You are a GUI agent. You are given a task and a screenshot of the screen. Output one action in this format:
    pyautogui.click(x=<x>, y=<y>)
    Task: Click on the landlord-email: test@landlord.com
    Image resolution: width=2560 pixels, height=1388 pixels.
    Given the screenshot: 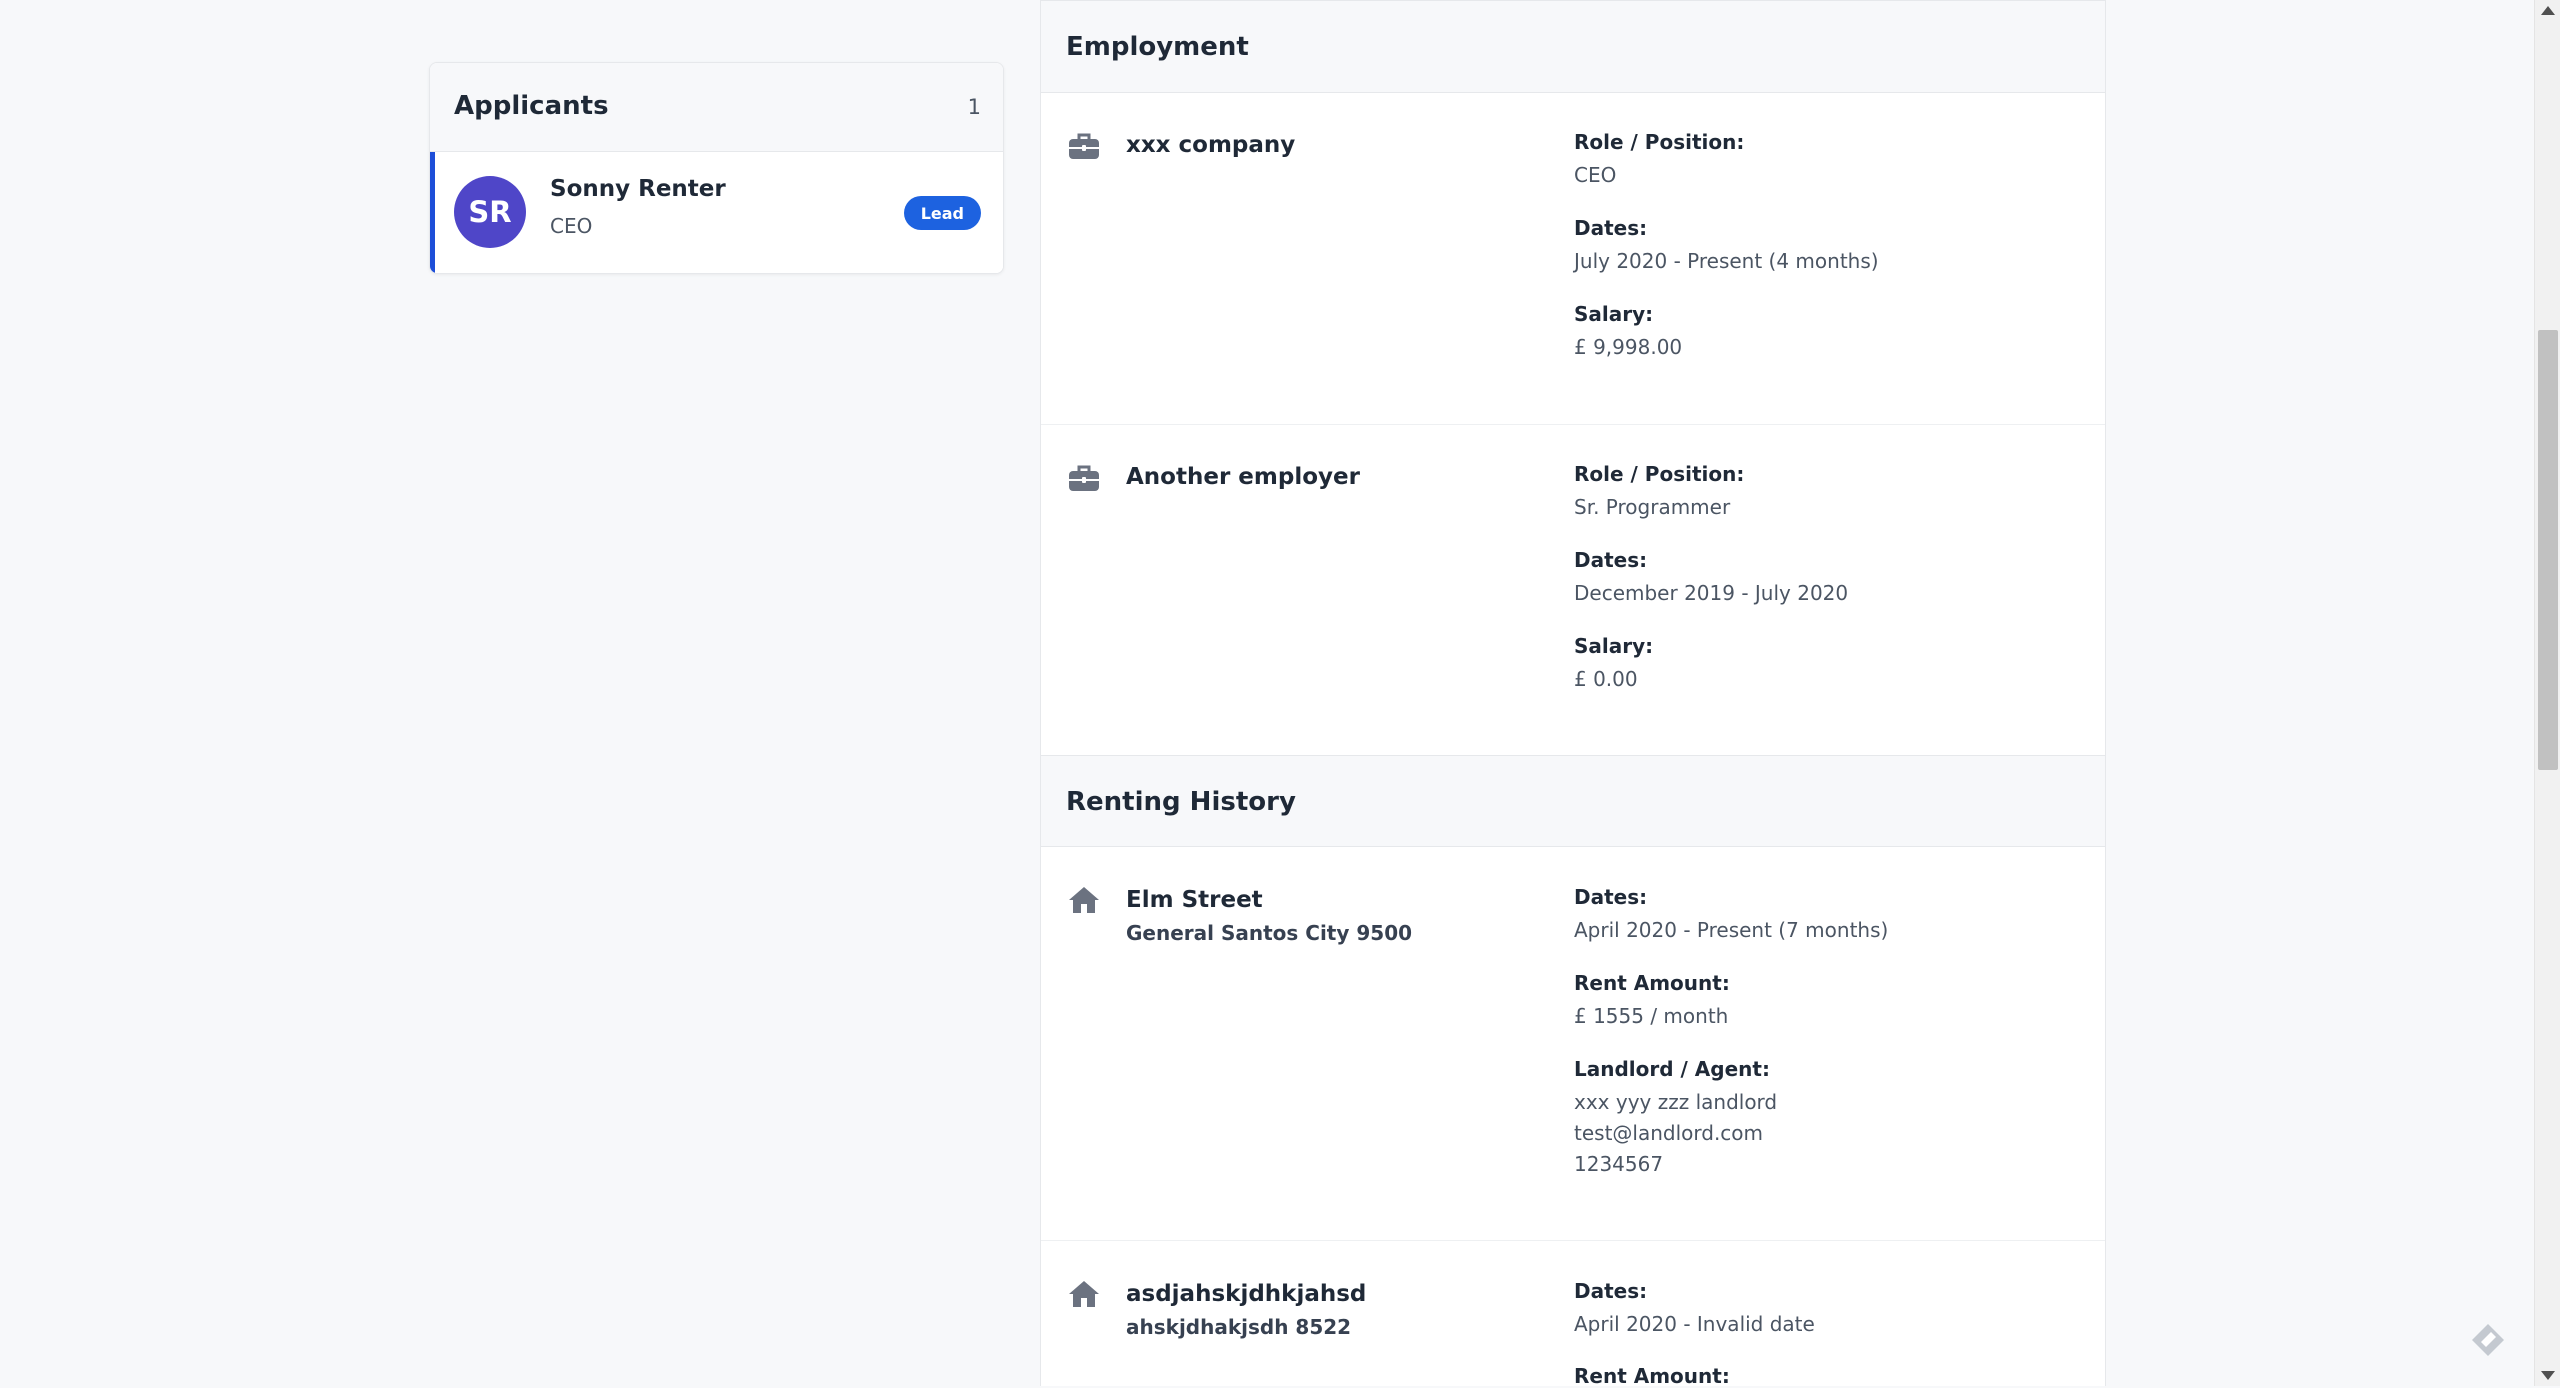 What is the action you would take?
    pyautogui.click(x=1669, y=1133)
    